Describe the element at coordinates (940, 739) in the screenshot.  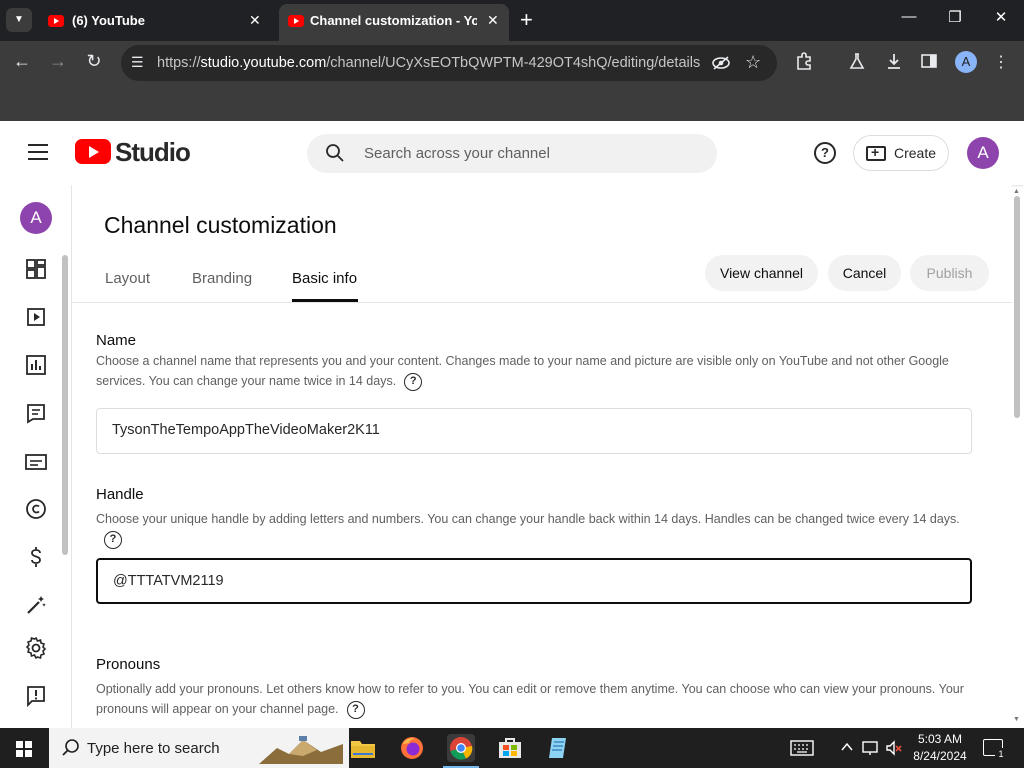
I see `clock-time: 5:03 AM` at that location.